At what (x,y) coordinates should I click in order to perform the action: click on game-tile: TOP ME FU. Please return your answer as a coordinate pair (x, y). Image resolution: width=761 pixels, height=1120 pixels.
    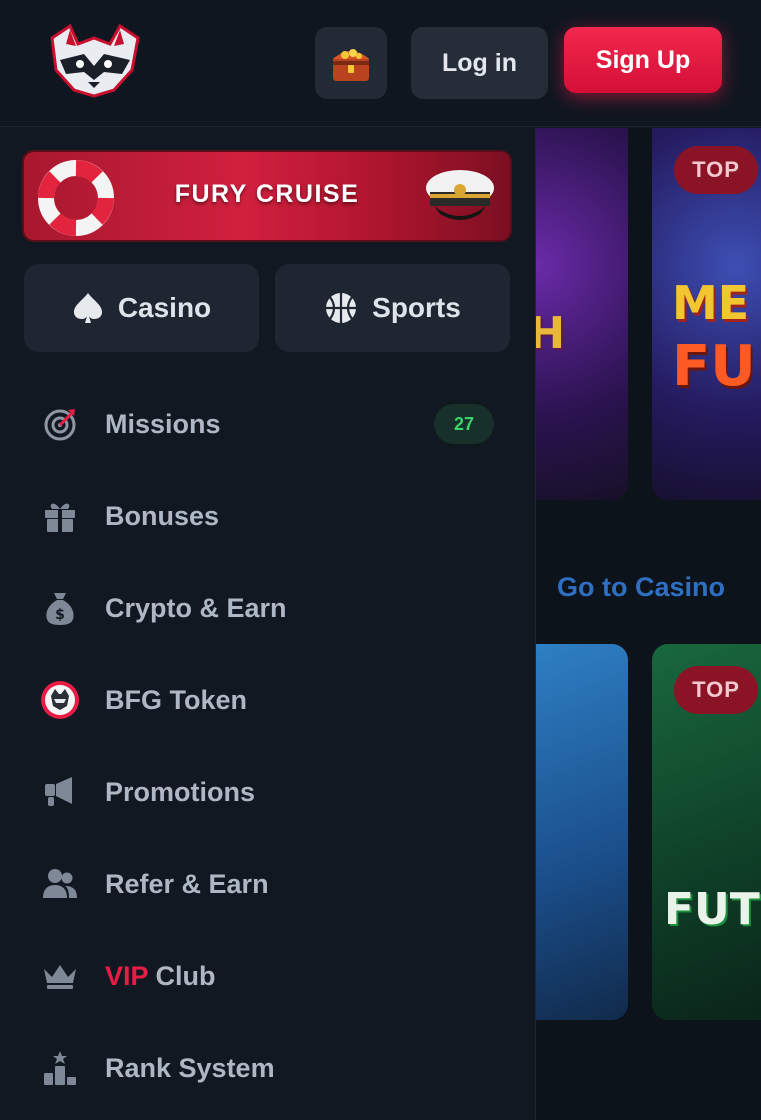
    Looking at the image, I should click on (706, 314).